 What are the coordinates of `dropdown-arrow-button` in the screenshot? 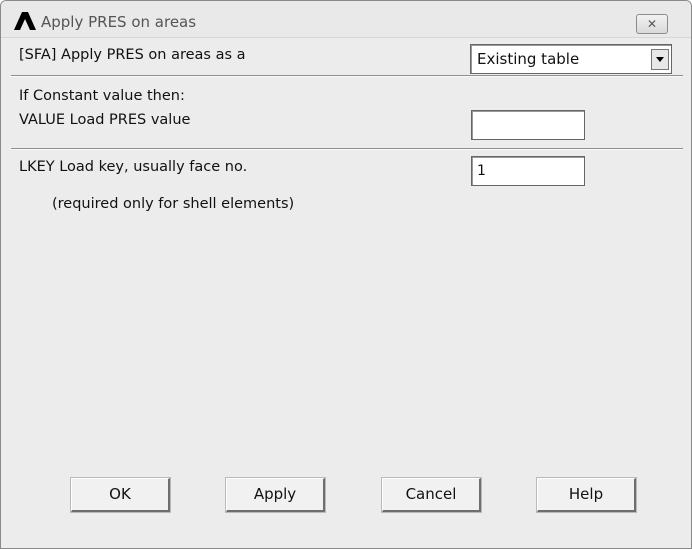 It's located at (660, 59).